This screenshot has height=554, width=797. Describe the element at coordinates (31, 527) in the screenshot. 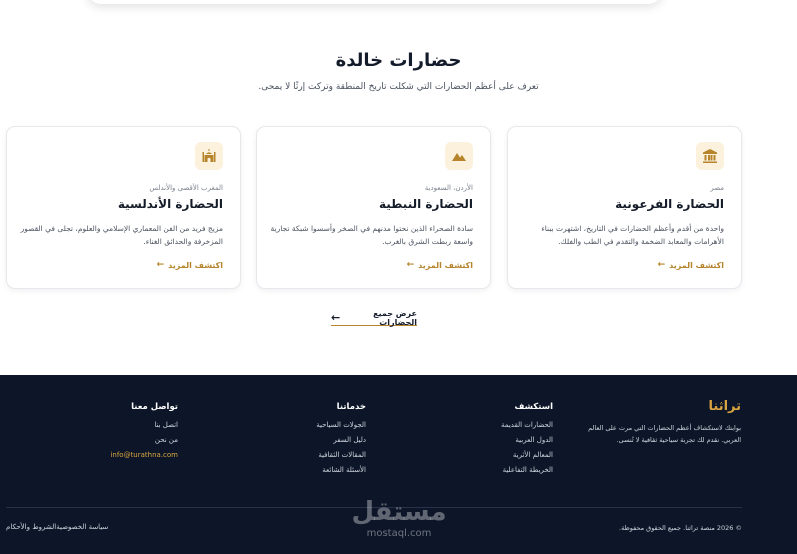

I see `terms-link: الشروط والأحكام` at that location.